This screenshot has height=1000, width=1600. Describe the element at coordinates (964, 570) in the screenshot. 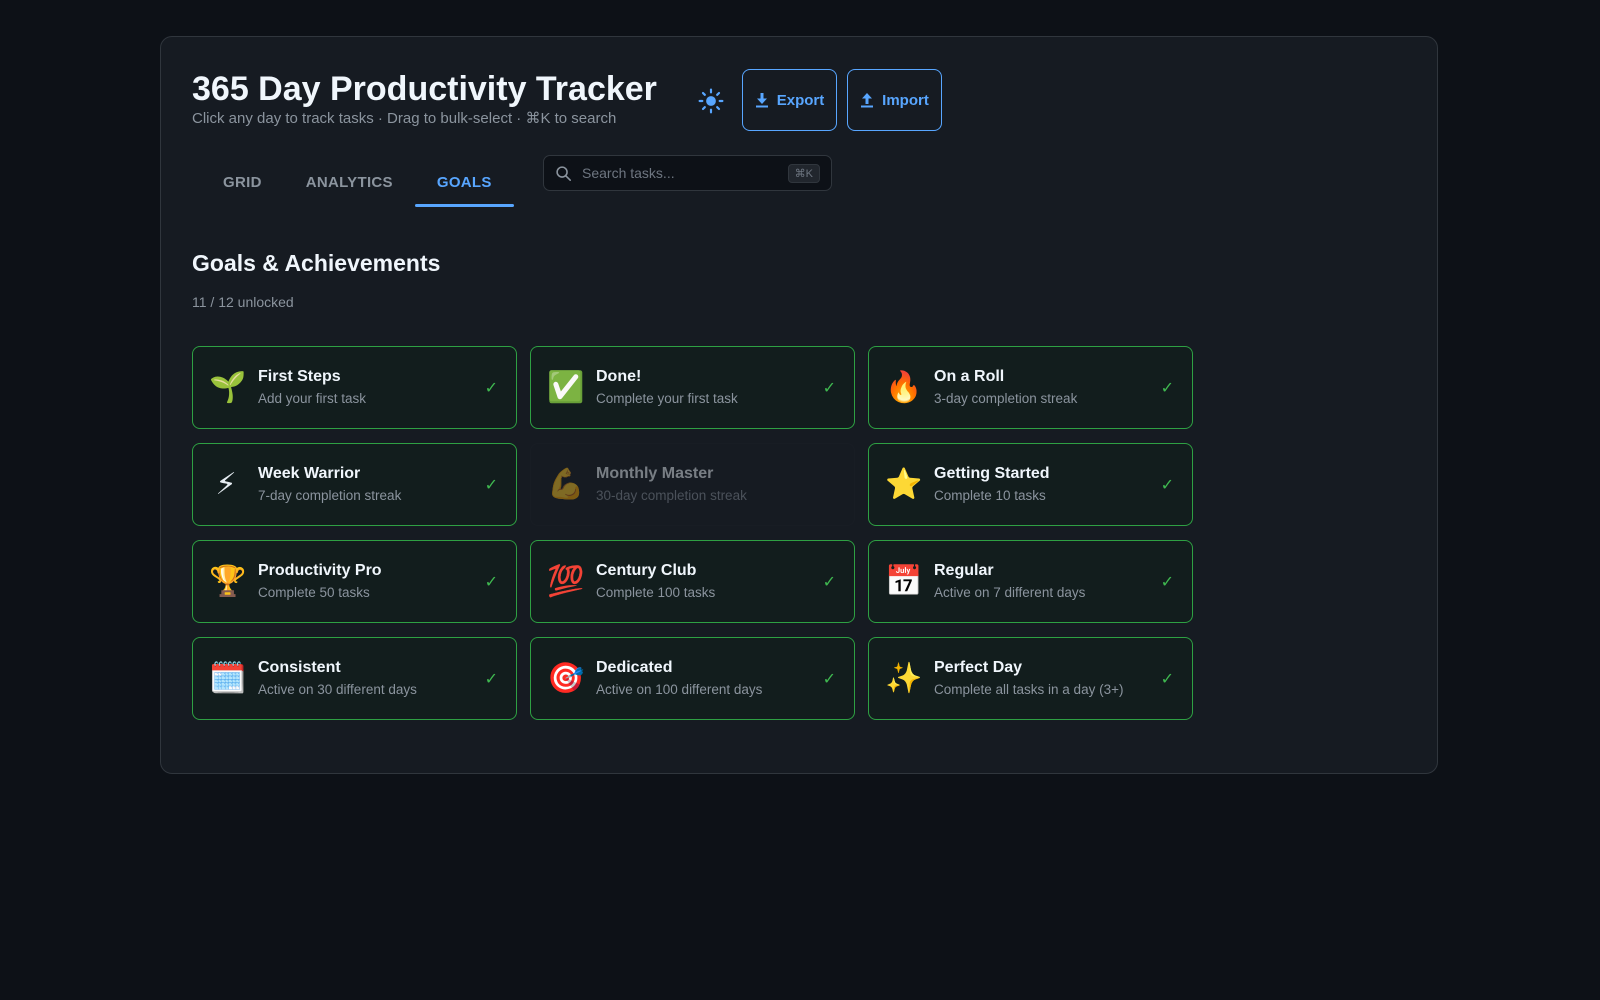

I see `achievement-name: Regular` at that location.